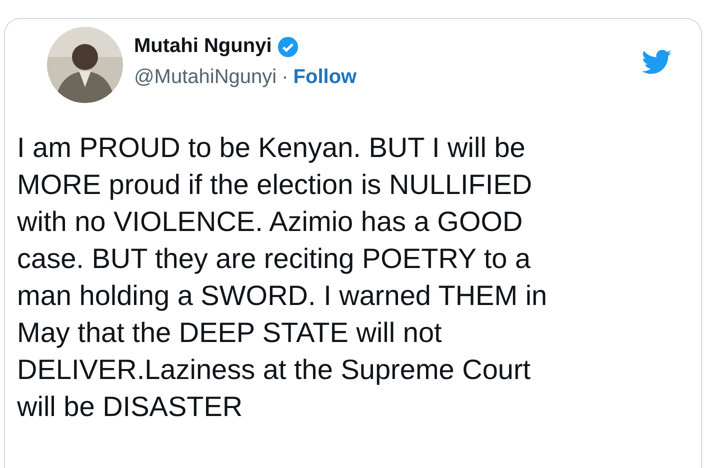 Image resolution: width=720 pixels, height=468 pixels. What do you see at coordinates (325, 77) in the screenshot?
I see `follow-link: Follow` at bounding box center [325, 77].